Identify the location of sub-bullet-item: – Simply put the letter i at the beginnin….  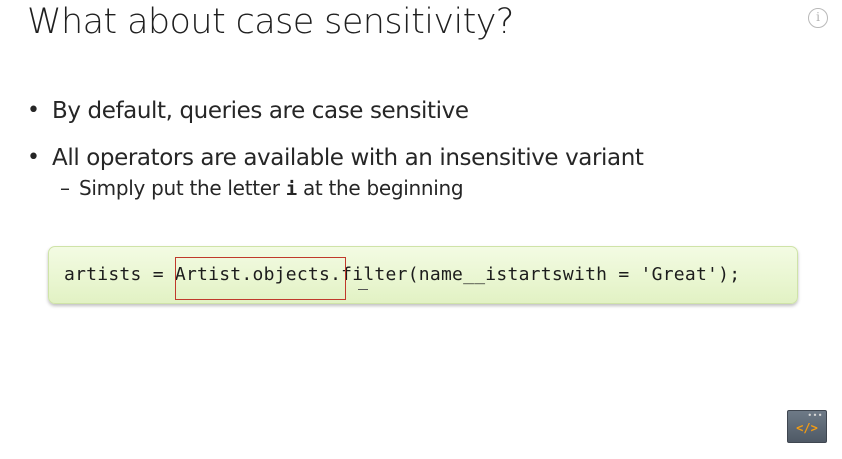
(417, 188).